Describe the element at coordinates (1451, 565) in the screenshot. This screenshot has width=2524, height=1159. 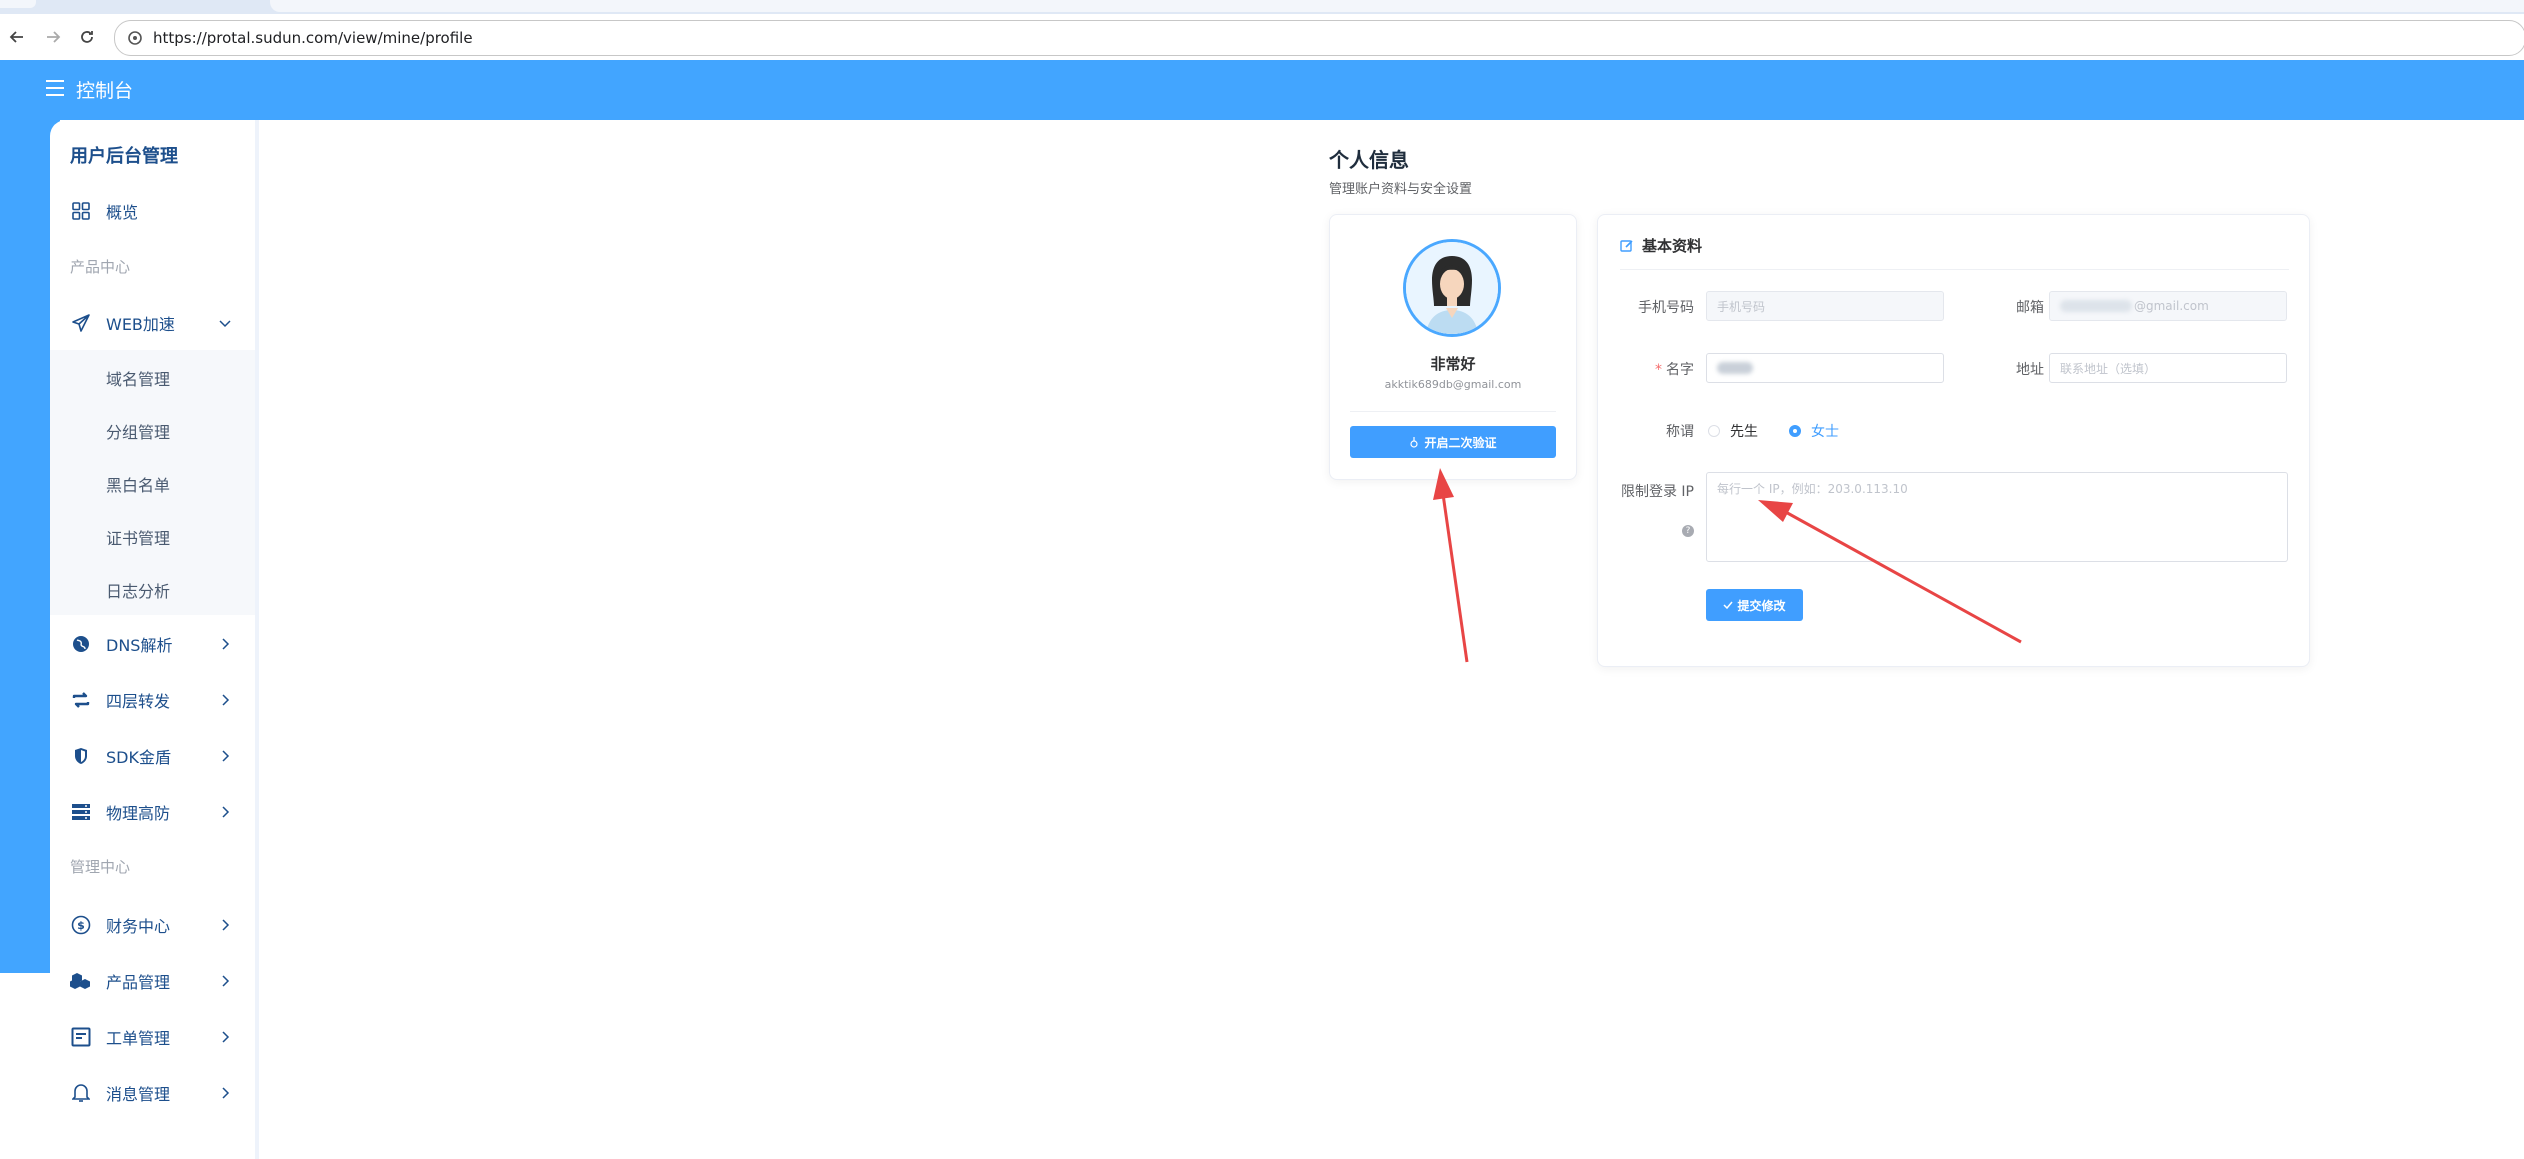
I see `arrow-to-2fa-button` at that location.